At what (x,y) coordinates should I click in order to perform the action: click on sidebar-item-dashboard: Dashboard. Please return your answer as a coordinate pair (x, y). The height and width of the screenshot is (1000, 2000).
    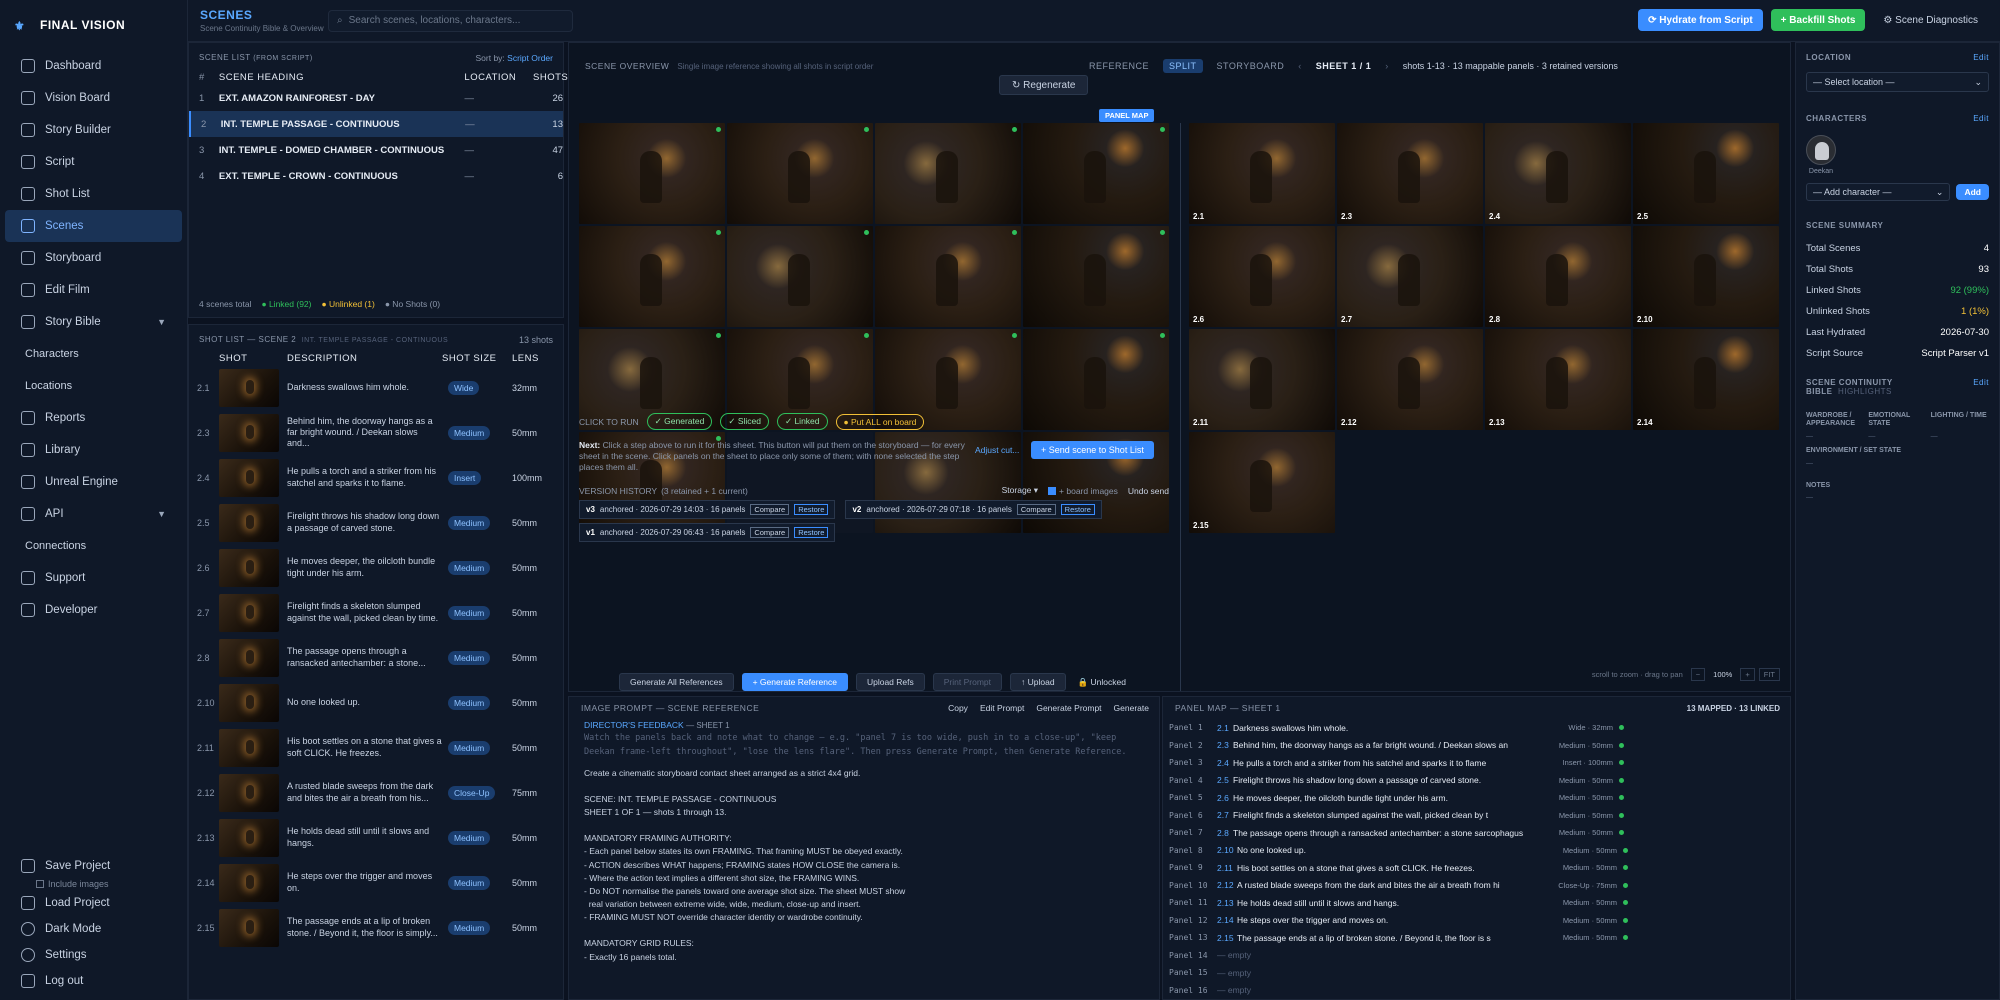
    Looking at the image, I should click on (93, 66).